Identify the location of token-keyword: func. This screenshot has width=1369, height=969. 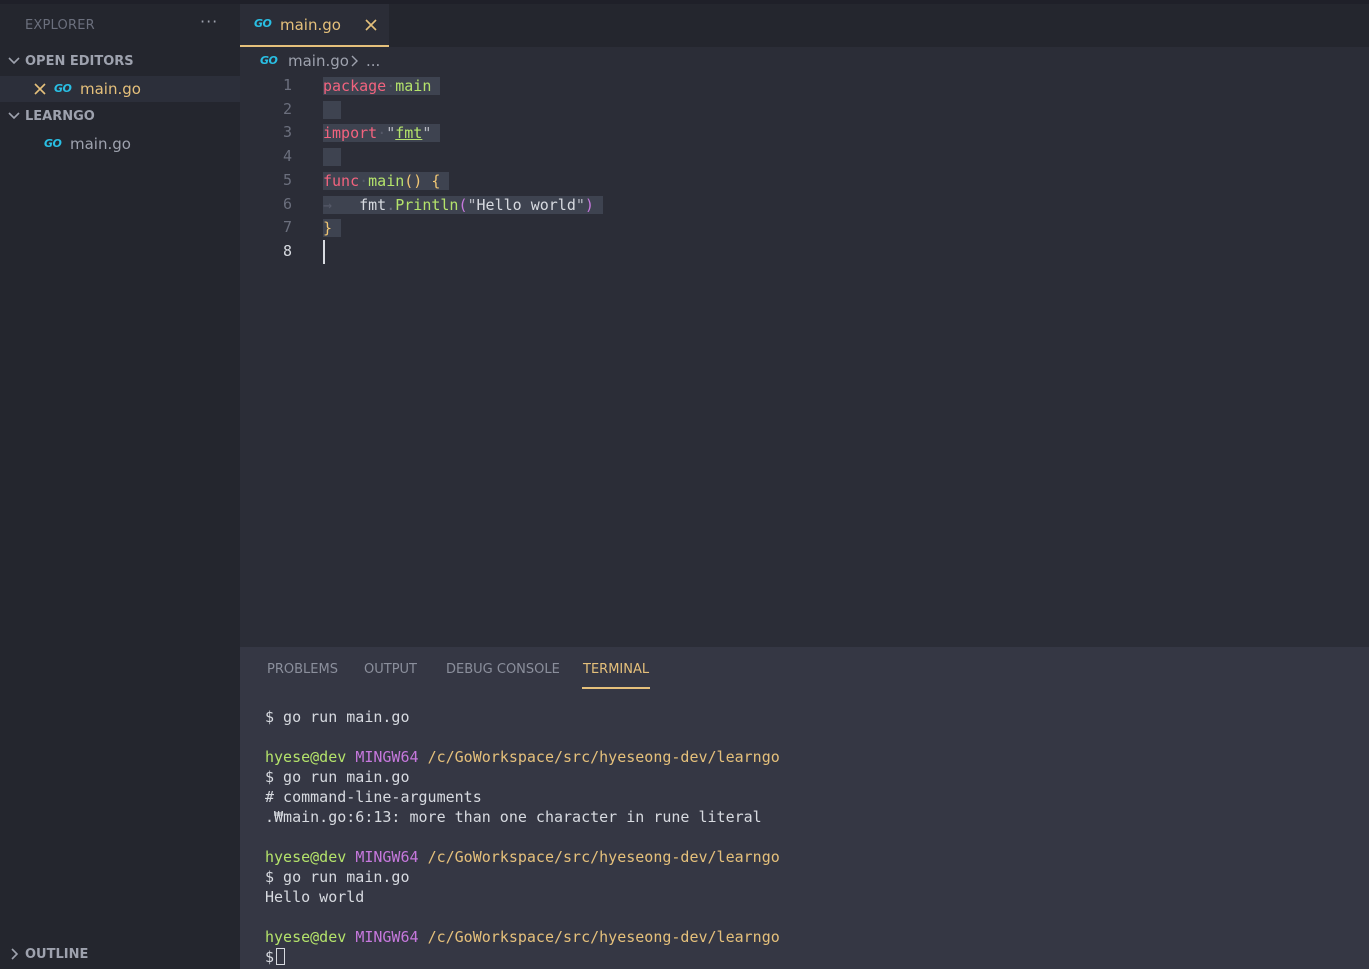
(341, 181).